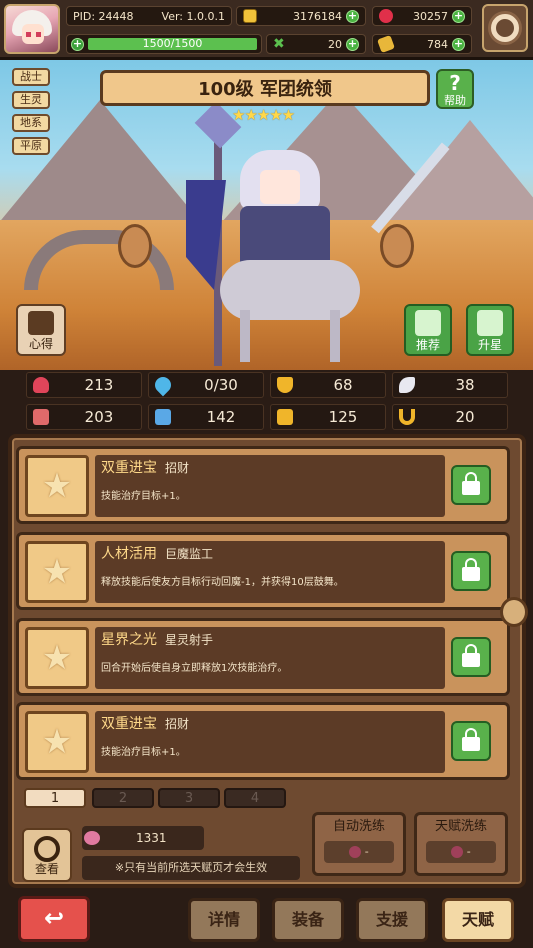 Image resolution: width=533 pixels, height=948 pixels. Describe the element at coordinates (47, 849) in the screenshot. I see `magnifier-icon` at that location.